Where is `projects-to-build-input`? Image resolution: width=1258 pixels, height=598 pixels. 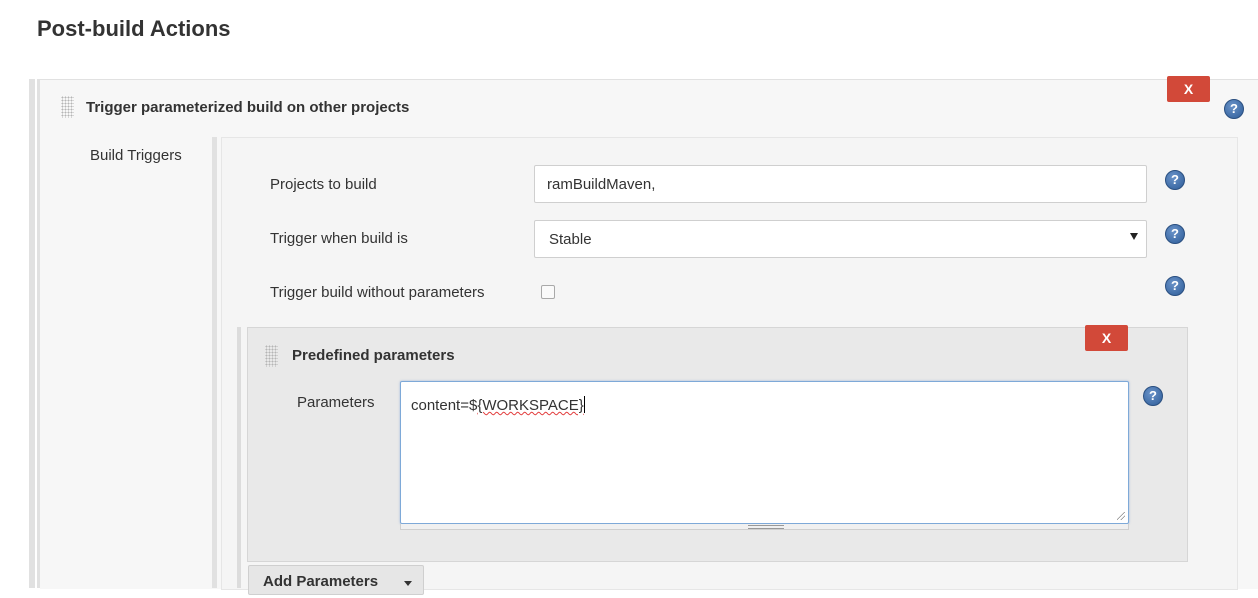
projects-to-build-input is located at coordinates (840, 184).